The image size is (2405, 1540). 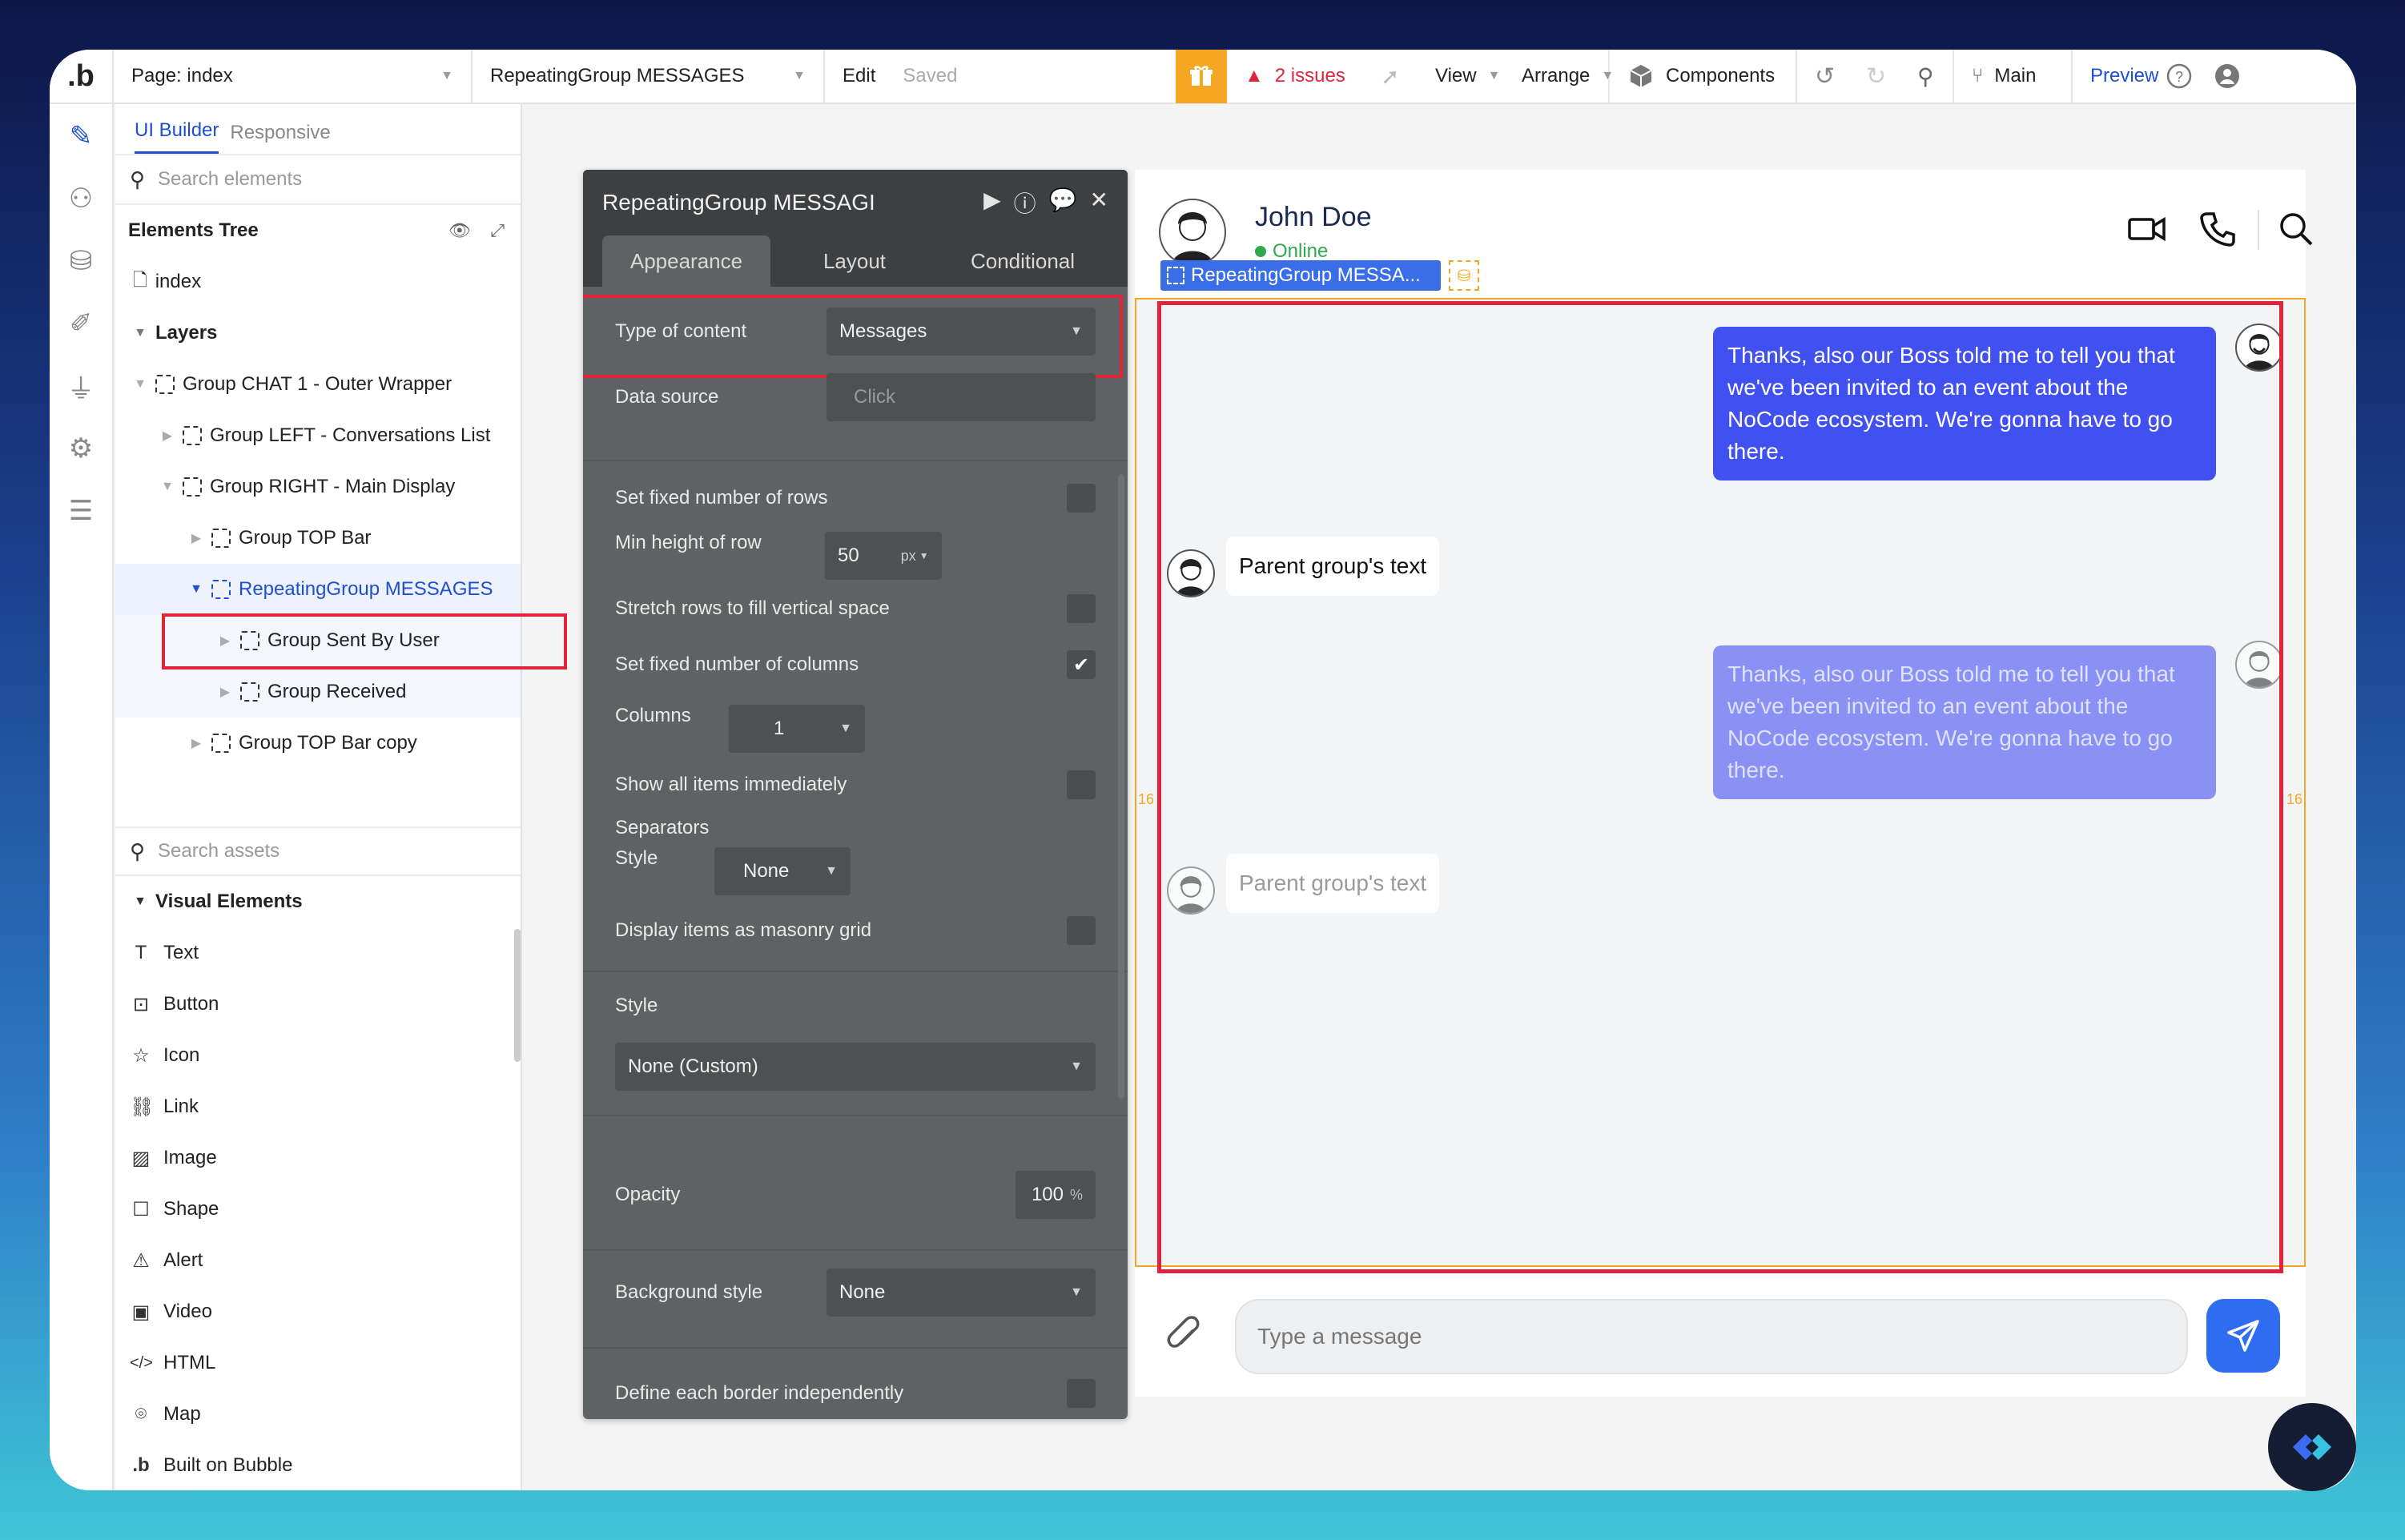 I want to click on workflow-icon: ⚇, so click(x=81, y=199).